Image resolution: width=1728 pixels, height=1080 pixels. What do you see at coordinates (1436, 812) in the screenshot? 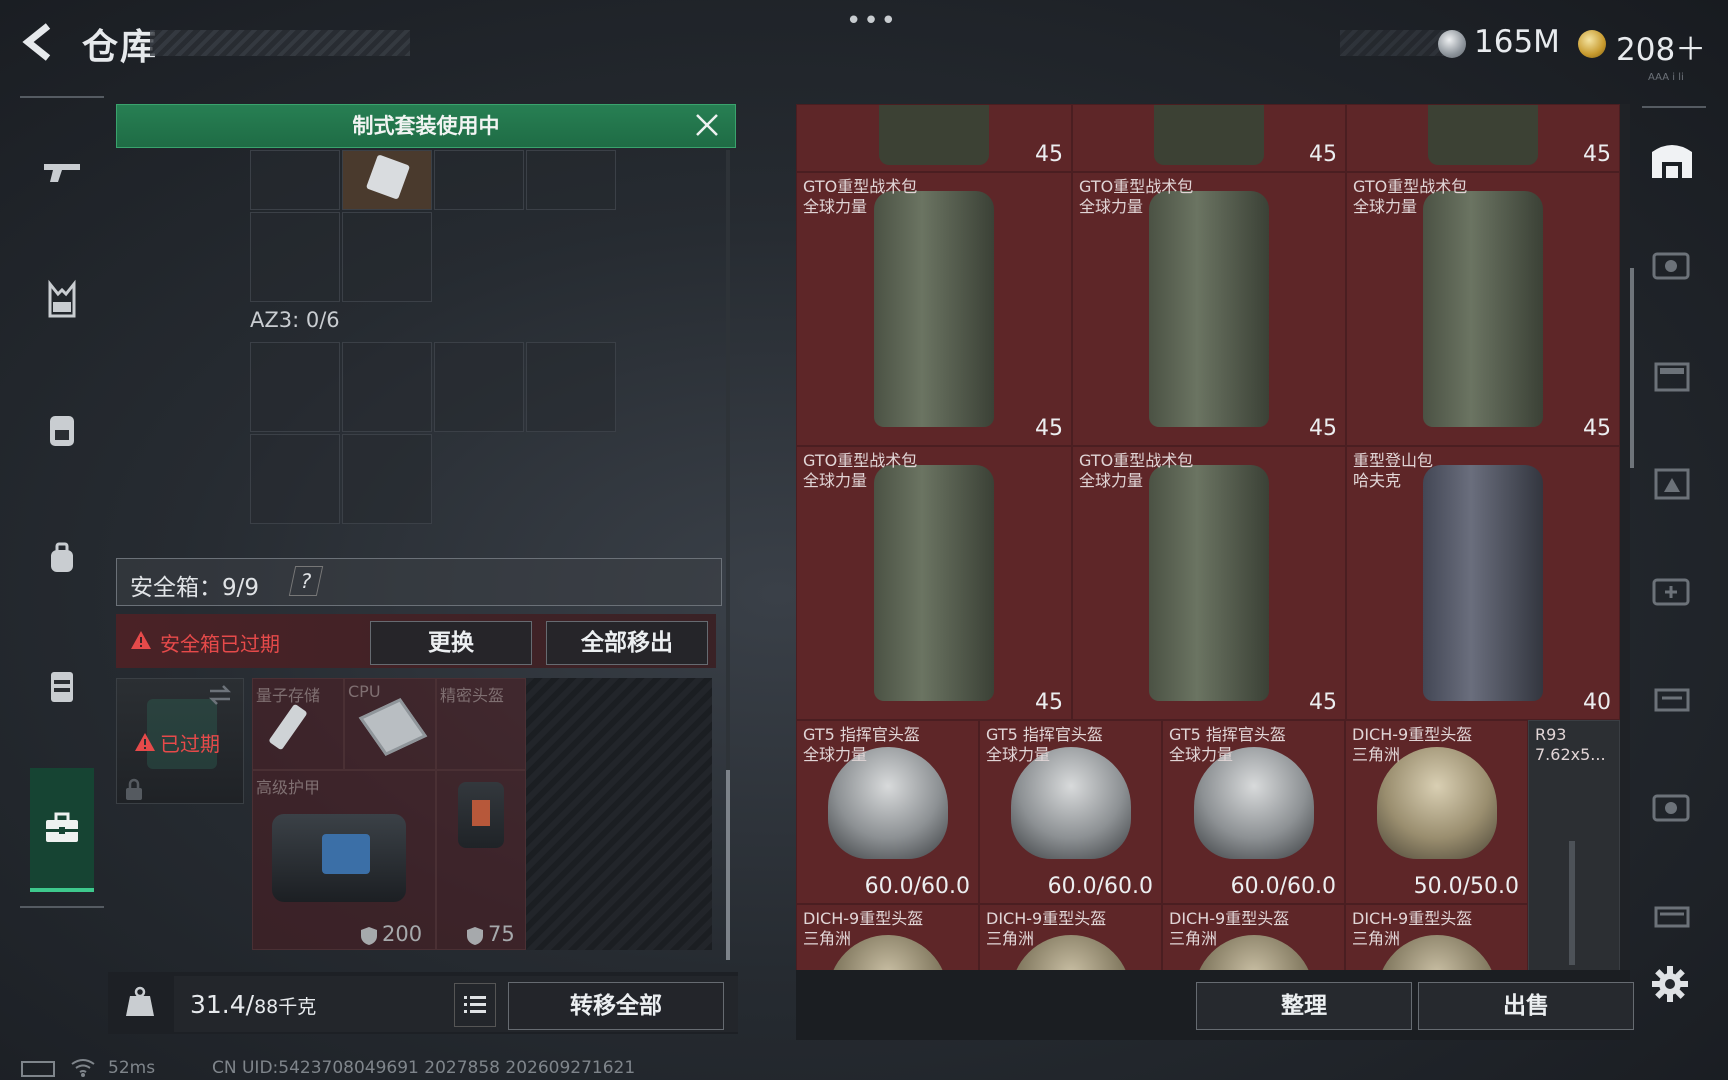
I see `inventory-item-helmet: DICH-9重型头盔 三角洲 50.0/50.0` at bounding box center [1436, 812].